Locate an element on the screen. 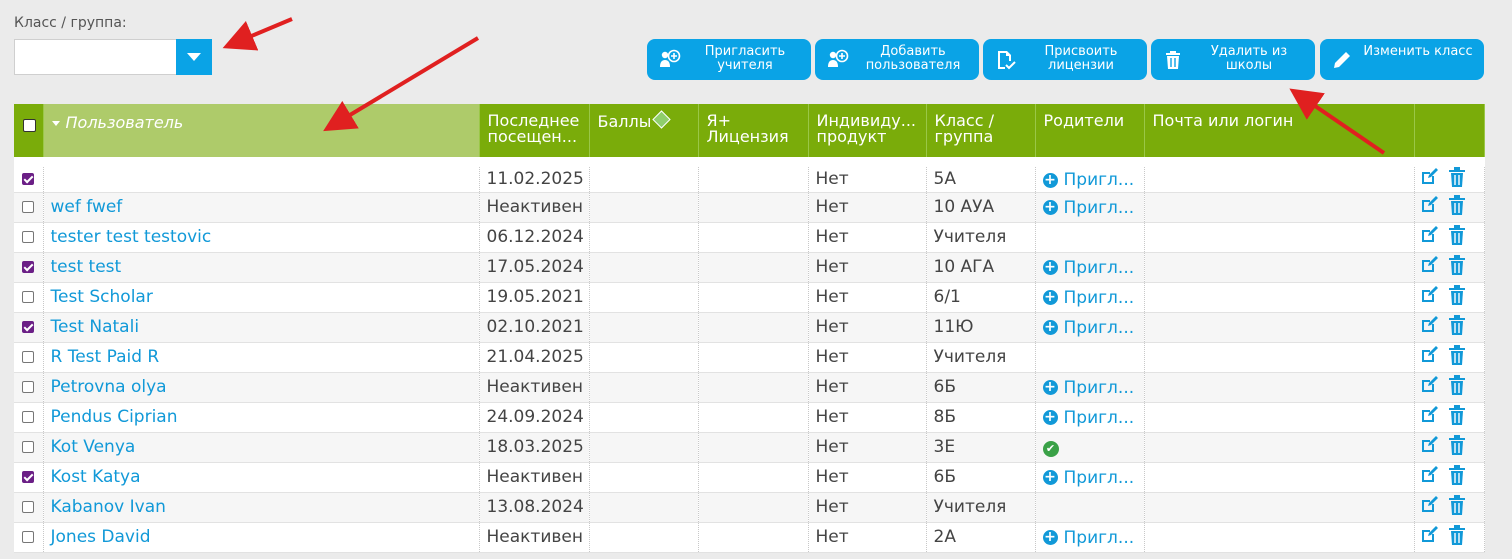 The width and height of the screenshot is (1512, 559). user-name-cell: Jones David is located at coordinates (261, 537).